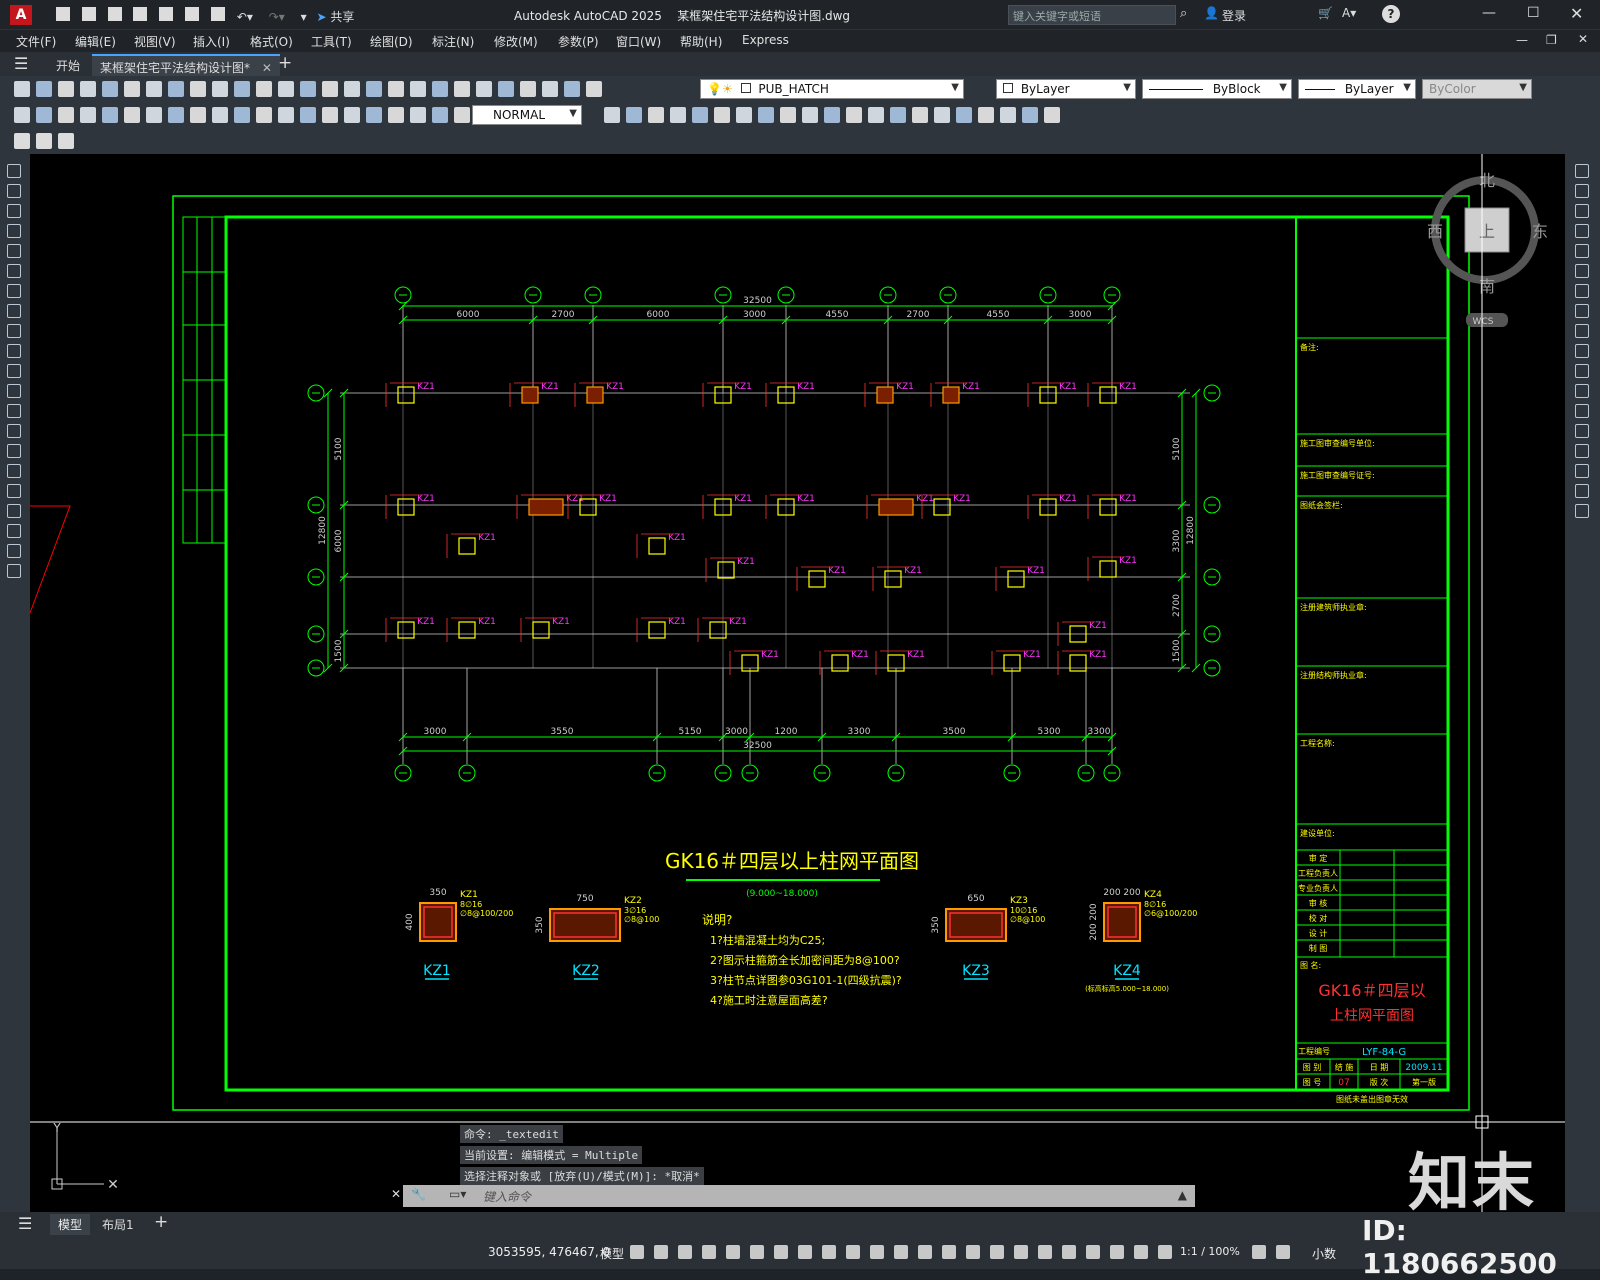  I want to click on save-web-icon, so click(192, 14).